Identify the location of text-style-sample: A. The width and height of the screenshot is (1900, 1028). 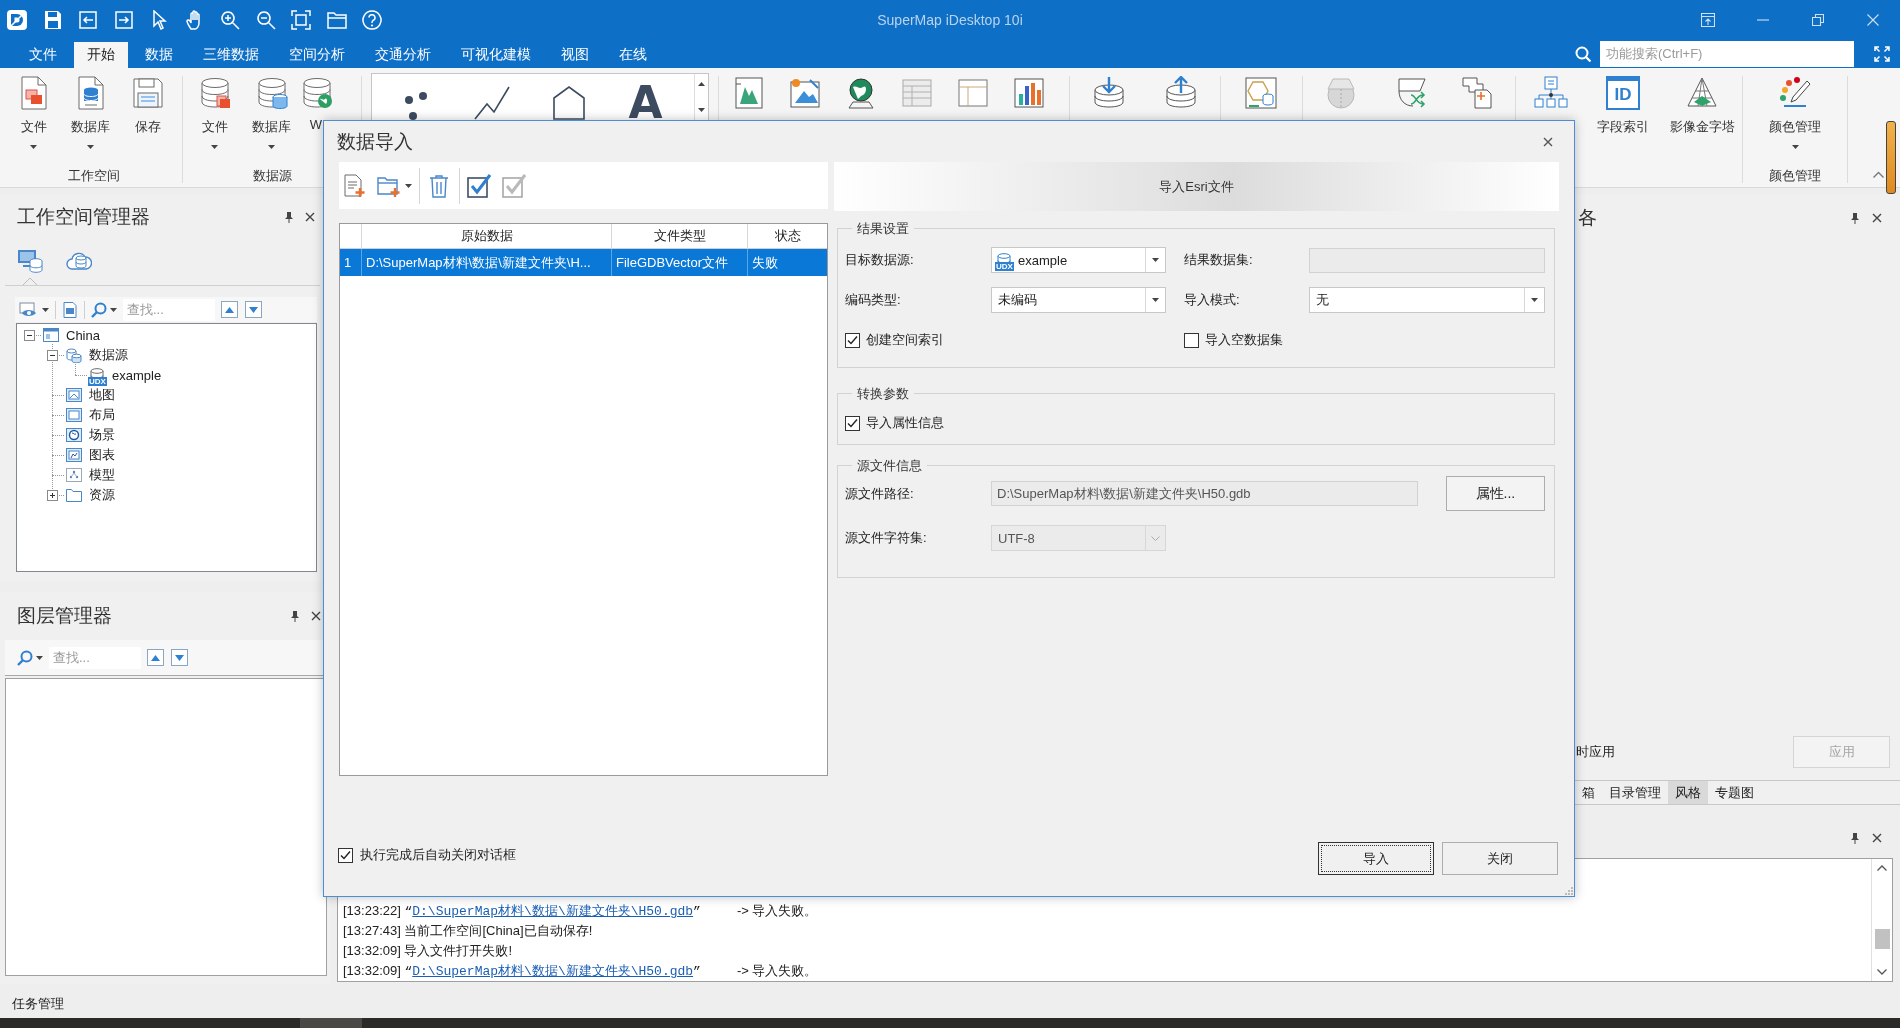
(645, 103).